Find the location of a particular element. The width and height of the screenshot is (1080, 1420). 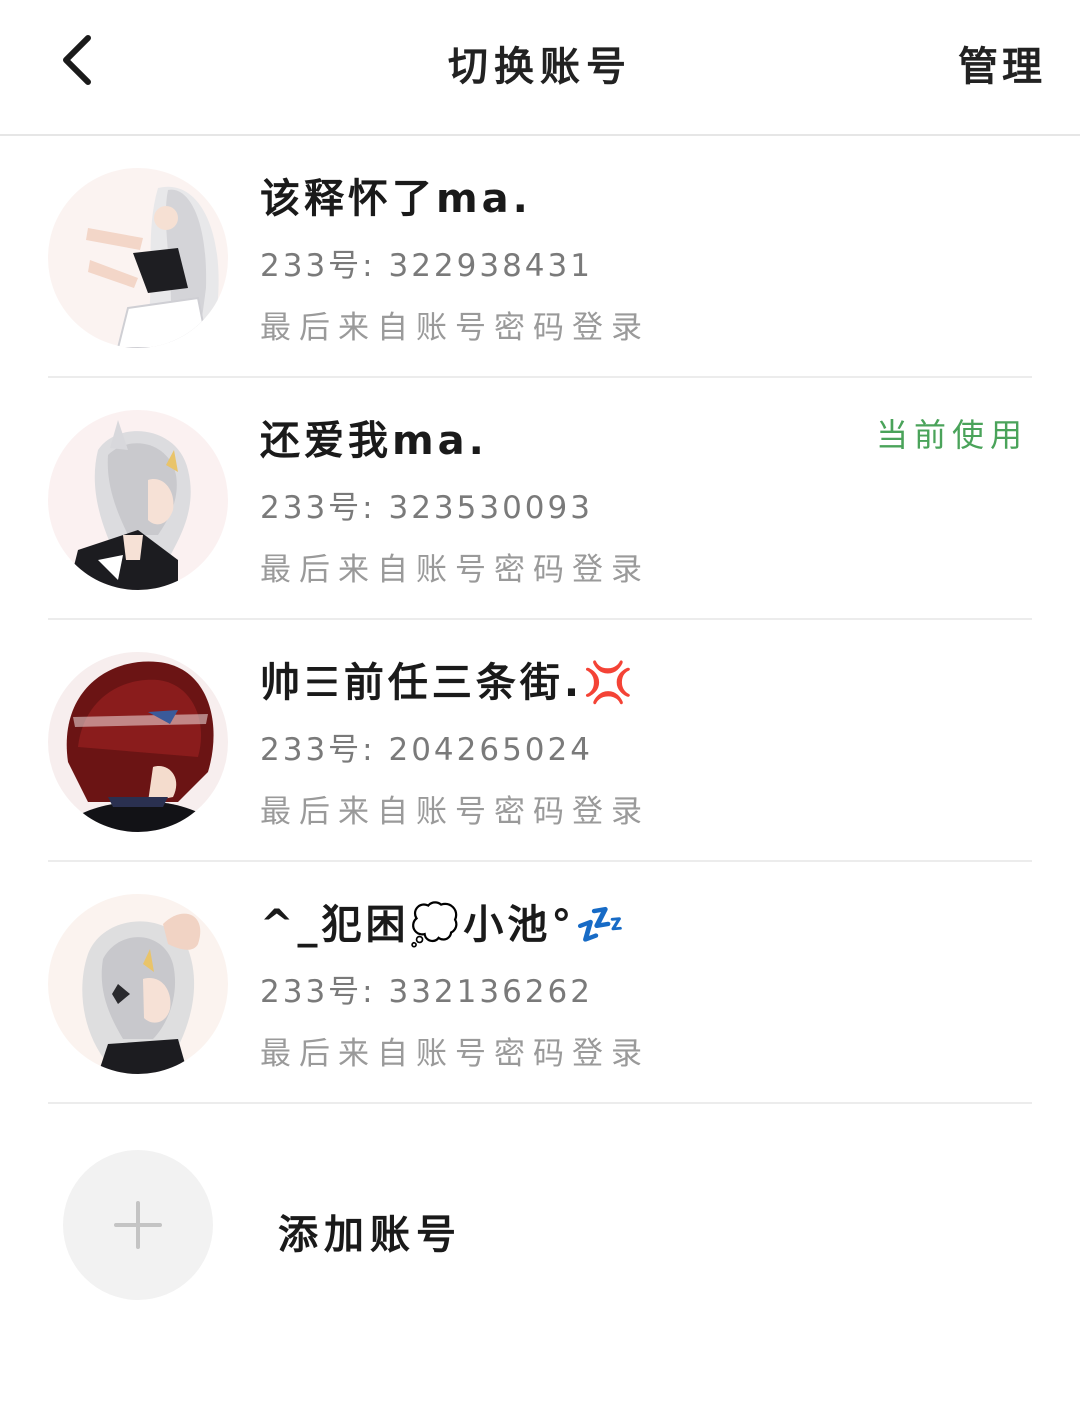

account-id: 233号: 323530093 is located at coordinates (426, 508).